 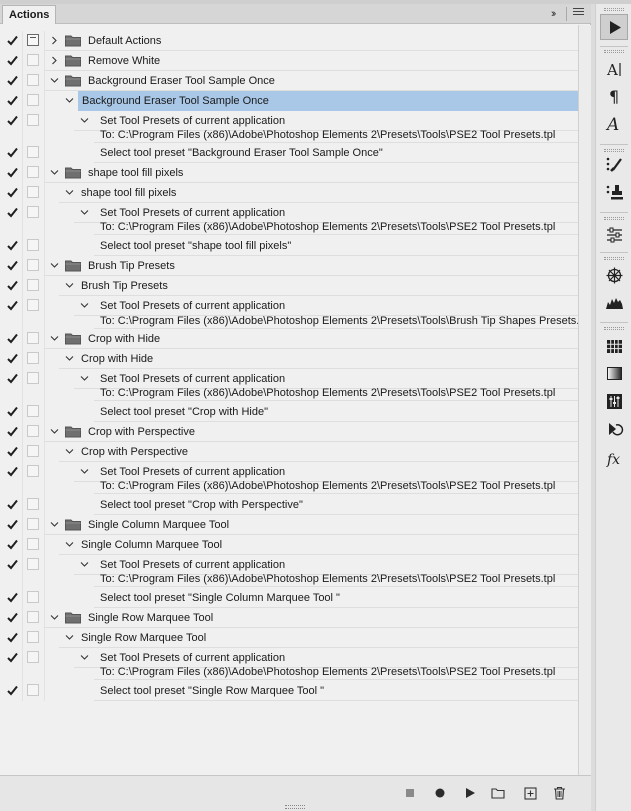 I want to click on navigator-panel-button, so click(x=614, y=275).